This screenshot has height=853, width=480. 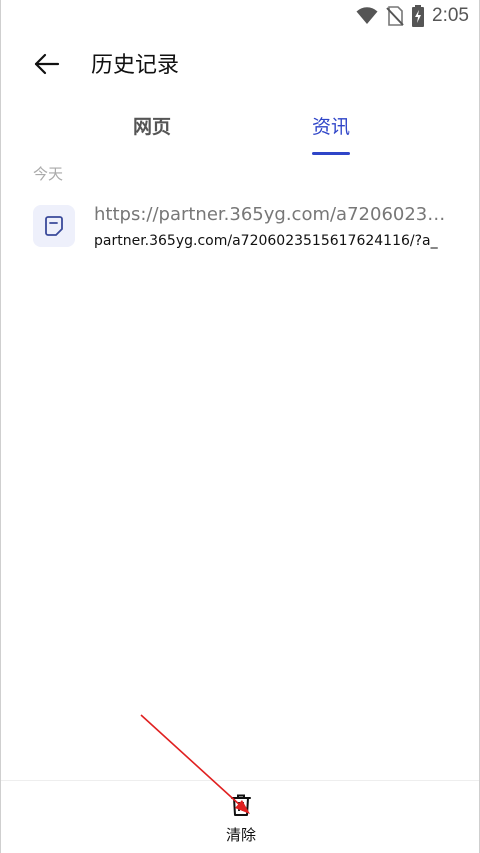 What do you see at coordinates (241, 807) in the screenshot?
I see `trash-icon` at bounding box center [241, 807].